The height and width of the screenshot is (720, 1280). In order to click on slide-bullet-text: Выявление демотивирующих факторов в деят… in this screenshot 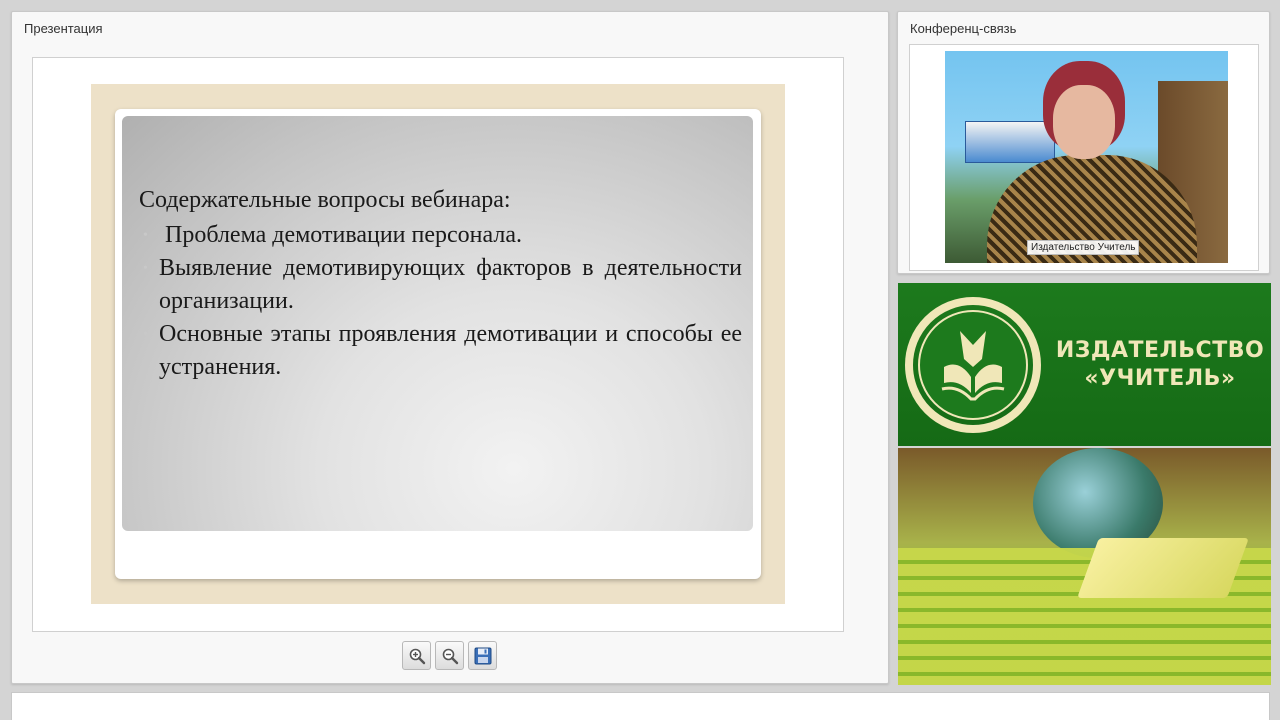, I will do `click(450, 284)`.